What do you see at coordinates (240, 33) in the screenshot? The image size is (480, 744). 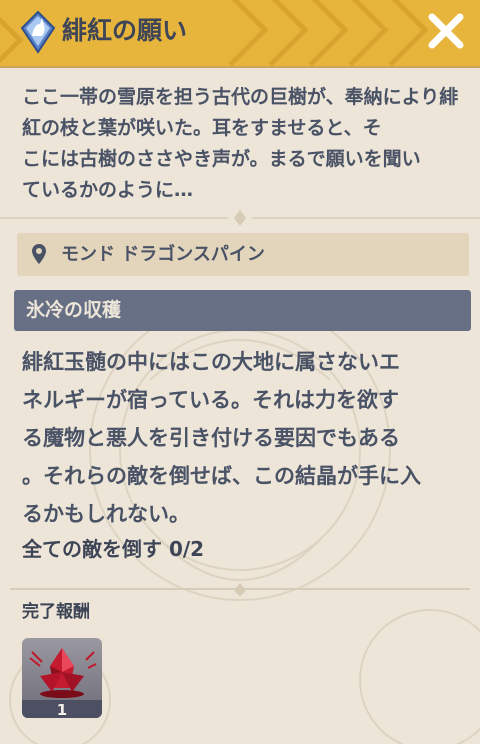 I see `header-bar: 緋紅の願い` at bounding box center [240, 33].